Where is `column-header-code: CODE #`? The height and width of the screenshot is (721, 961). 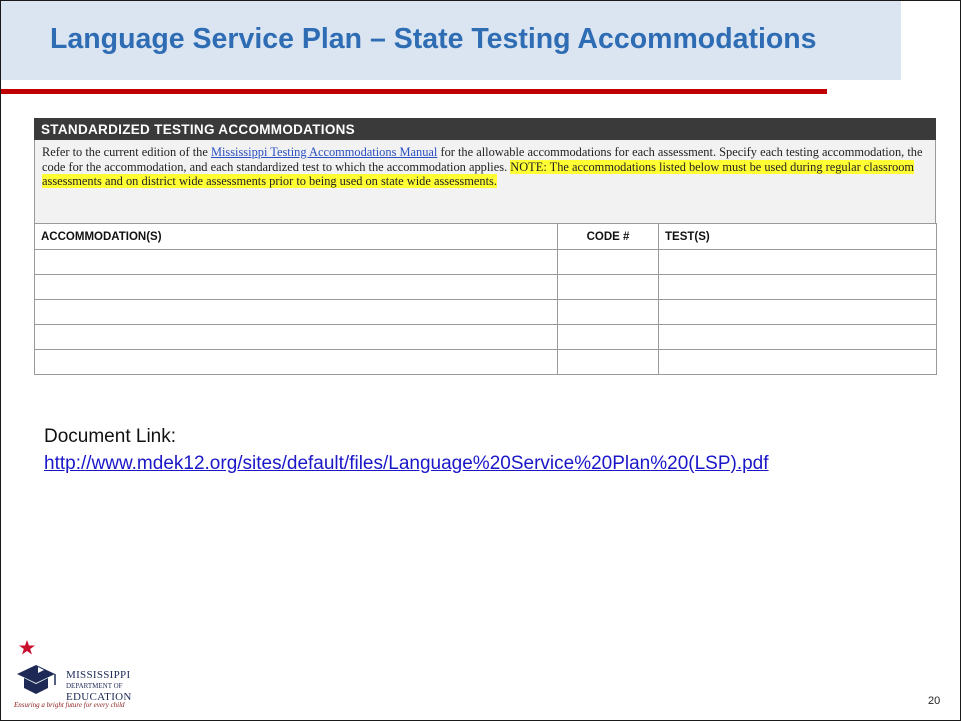
column-header-code: CODE # is located at coordinates (608, 236).